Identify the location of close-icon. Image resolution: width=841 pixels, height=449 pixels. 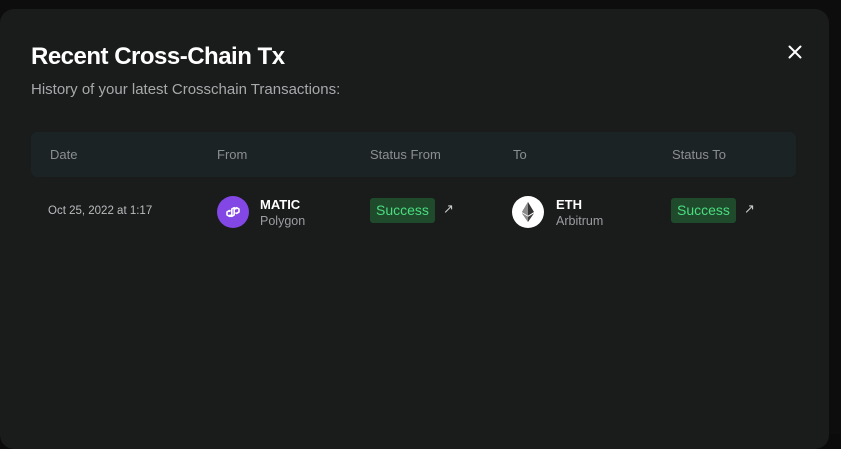
(795, 52).